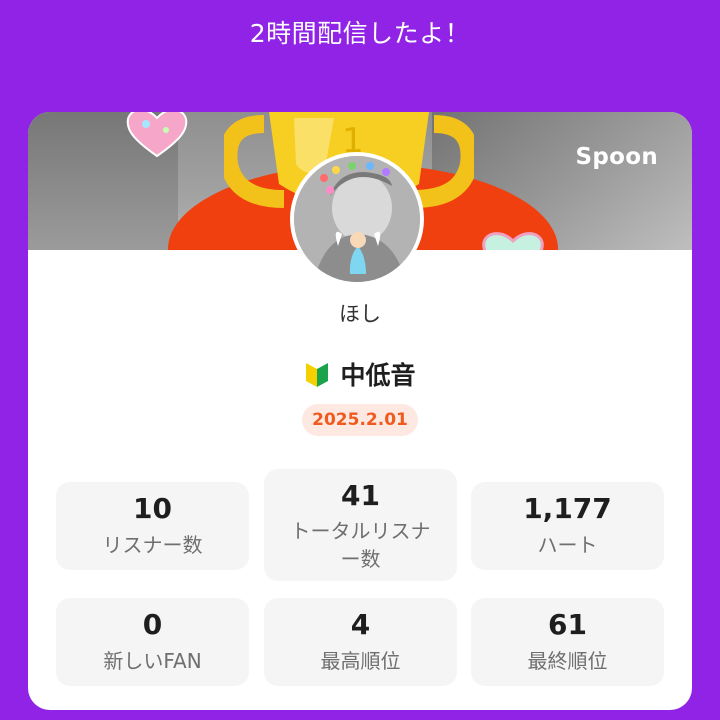 The image size is (720, 720). I want to click on stat-hearts: 1,177 ハート, so click(567, 526).